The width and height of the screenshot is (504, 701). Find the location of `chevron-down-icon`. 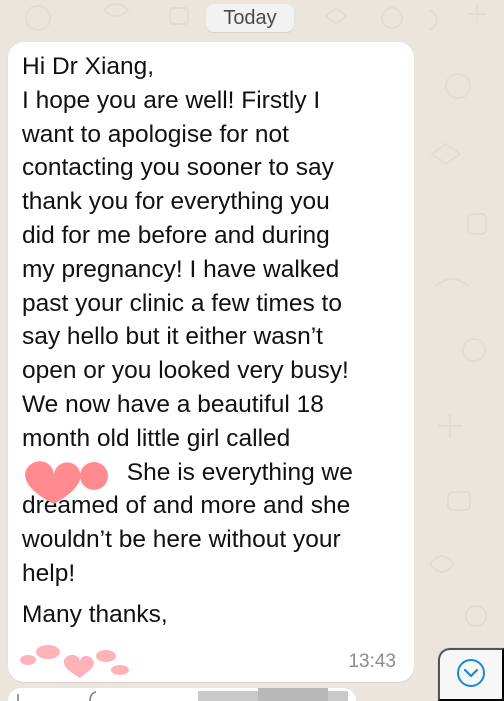

chevron-down-icon is located at coordinates (471, 674).